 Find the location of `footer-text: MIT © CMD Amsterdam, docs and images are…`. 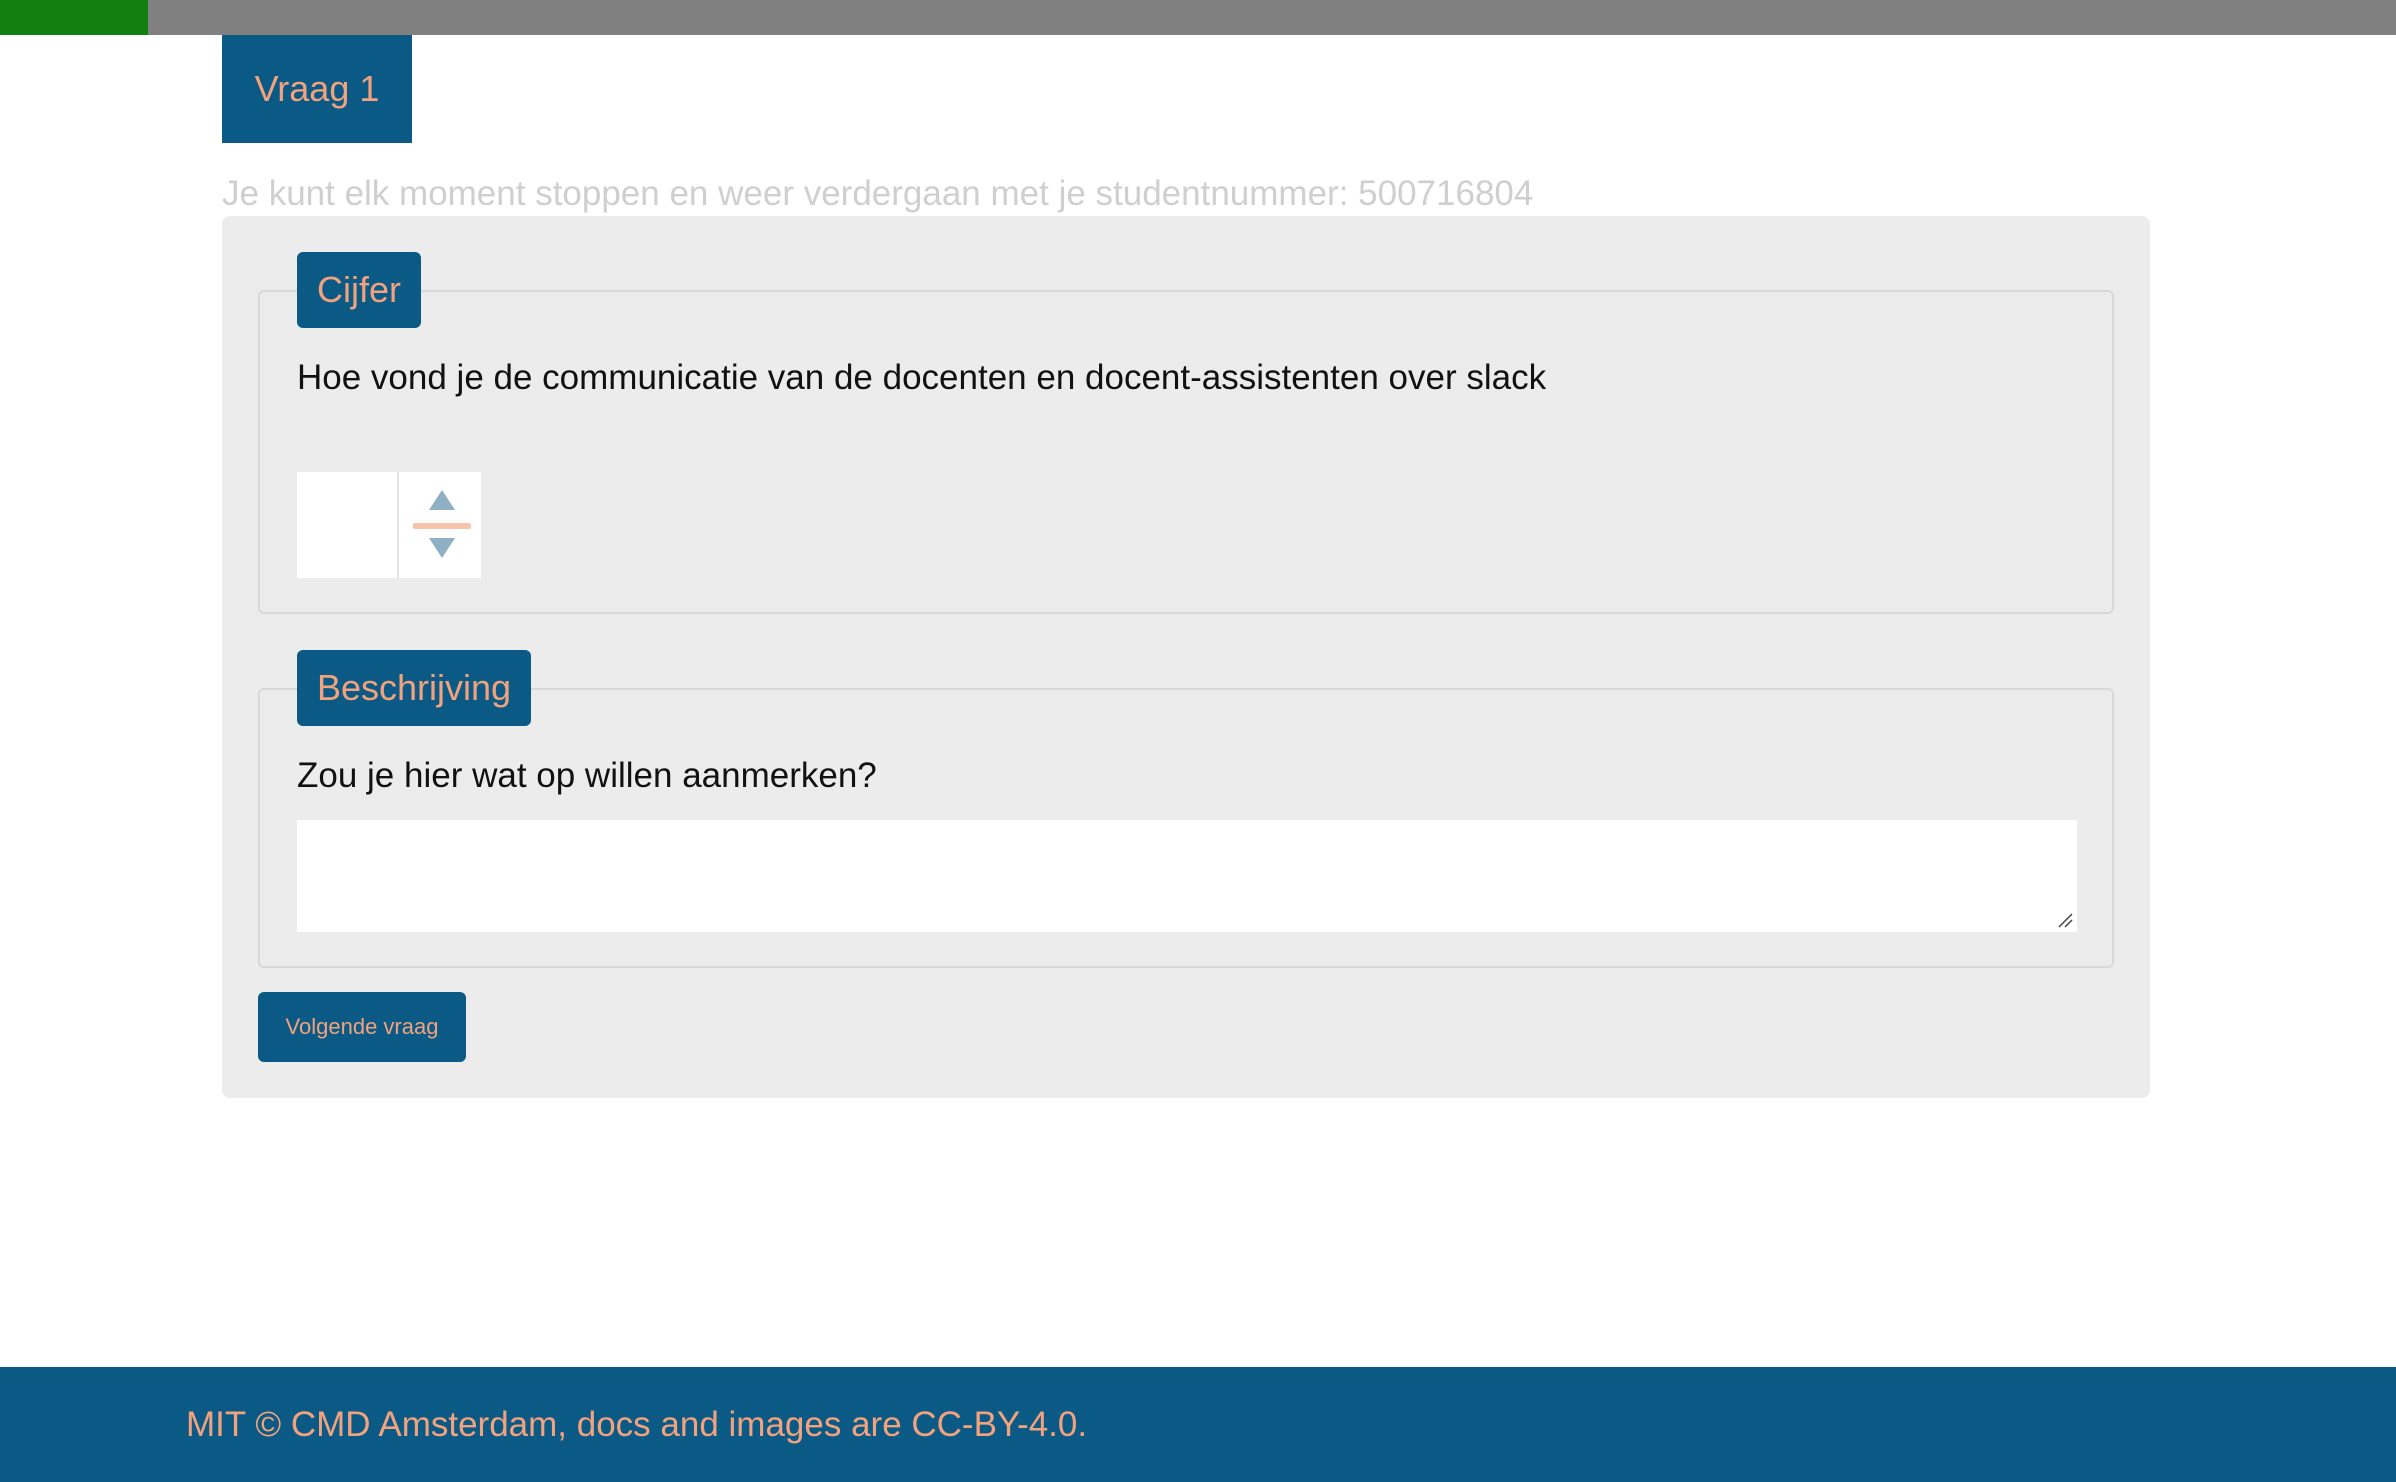

footer-text: MIT © CMD Amsterdam, docs and images are… is located at coordinates (637, 1424).